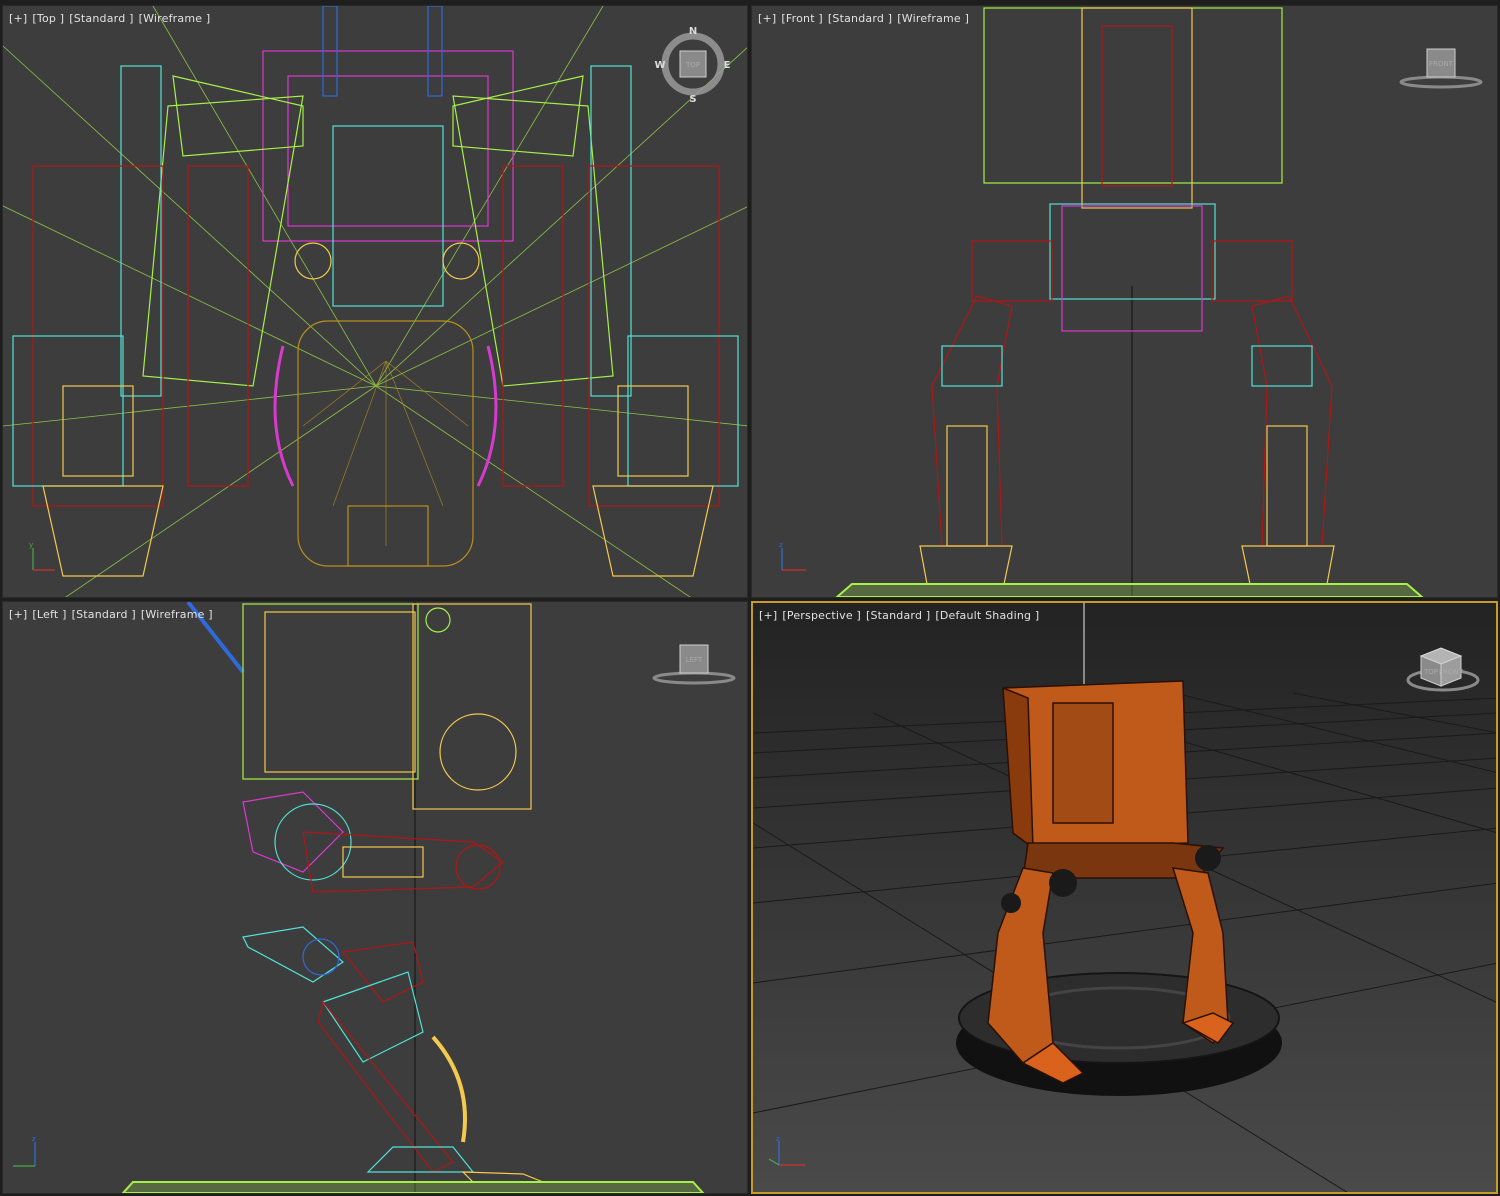 Image resolution: width=1500 pixels, height=1196 pixels. I want to click on axis-tripod-top: y, so click(42, 556).